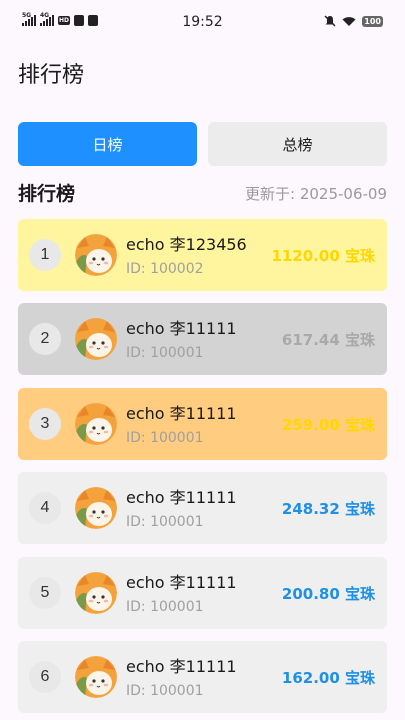  Describe the element at coordinates (45, 676) in the screenshot. I see `rank-badge: 6` at that location.